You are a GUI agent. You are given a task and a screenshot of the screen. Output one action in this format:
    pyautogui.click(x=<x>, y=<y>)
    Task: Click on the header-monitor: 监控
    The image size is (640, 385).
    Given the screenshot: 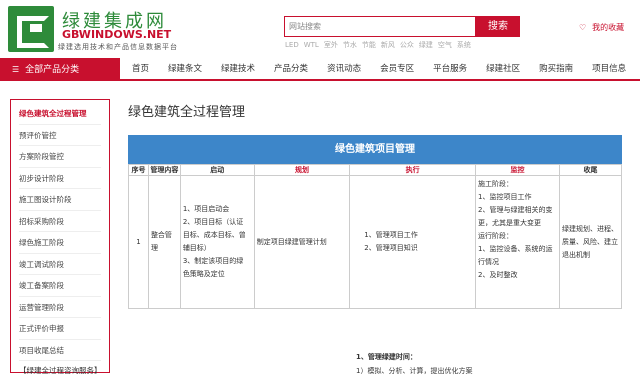 What is the action you would take?
    pyautogui.click(x=517, y=170)
    